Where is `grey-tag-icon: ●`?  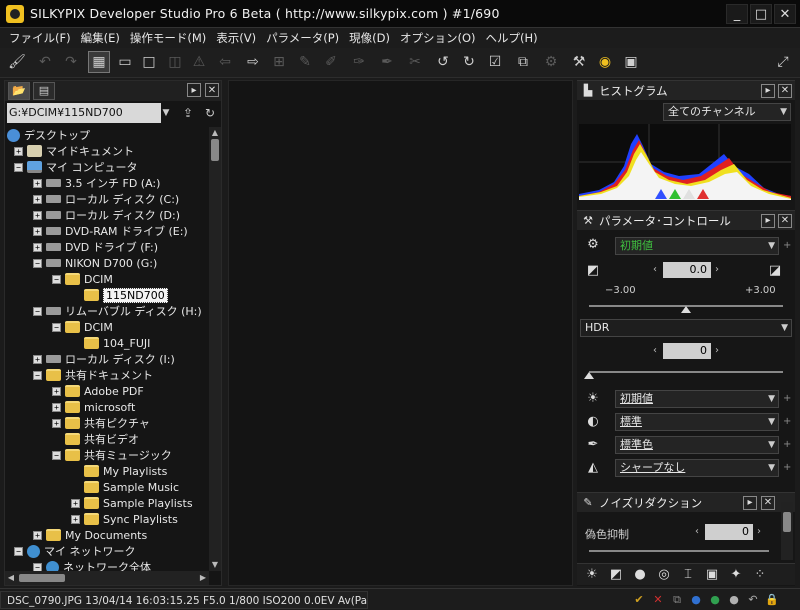 grey-tag-icon: ● is located at coordinates (734, 600).